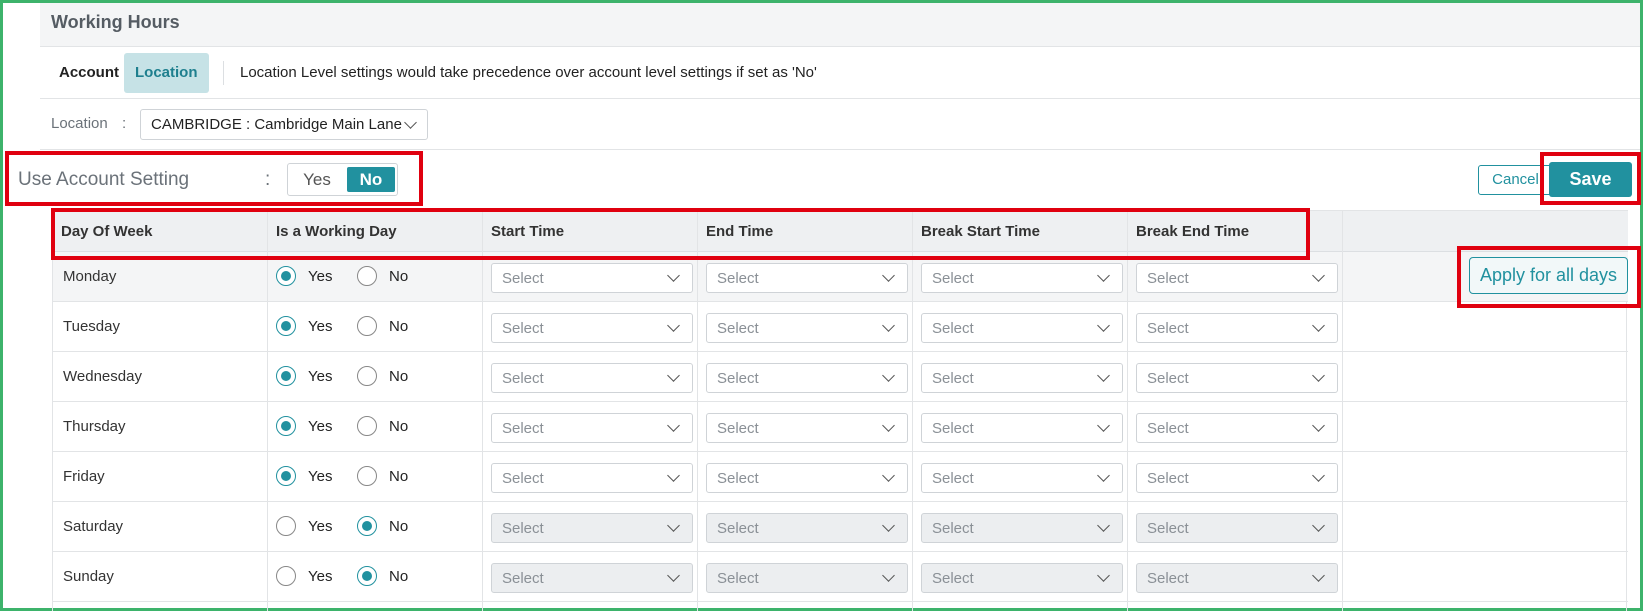 This screenshot has width=1643, height=611. Describe the element at coordinates (276, 124) in the screenshot. I see `location-dropdown-value: CAMBRIDGE : Cambridge Main Lane` at that location.